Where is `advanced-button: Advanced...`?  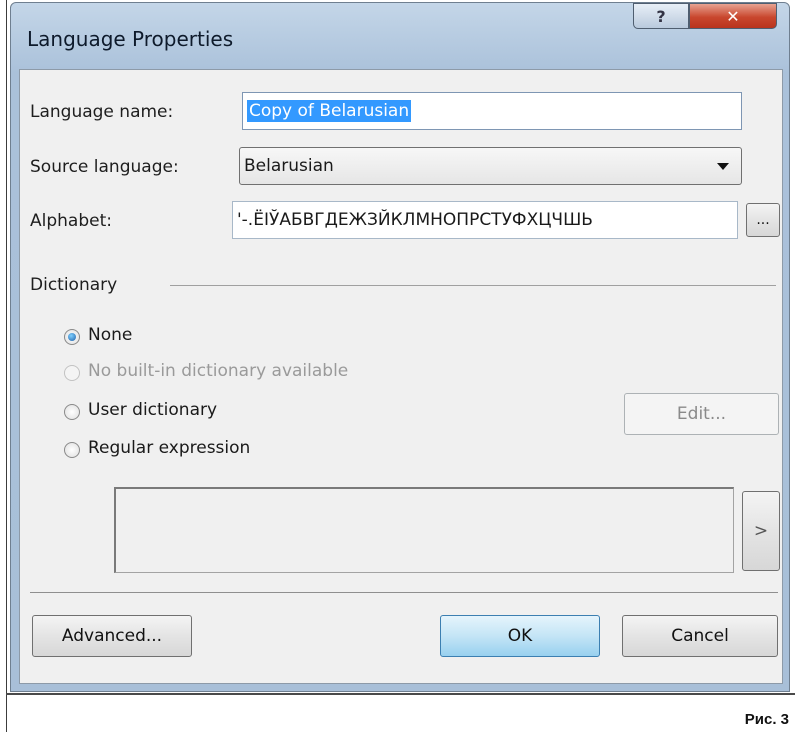
advanced-button: Advanced... is located at coordinates (112, 636).